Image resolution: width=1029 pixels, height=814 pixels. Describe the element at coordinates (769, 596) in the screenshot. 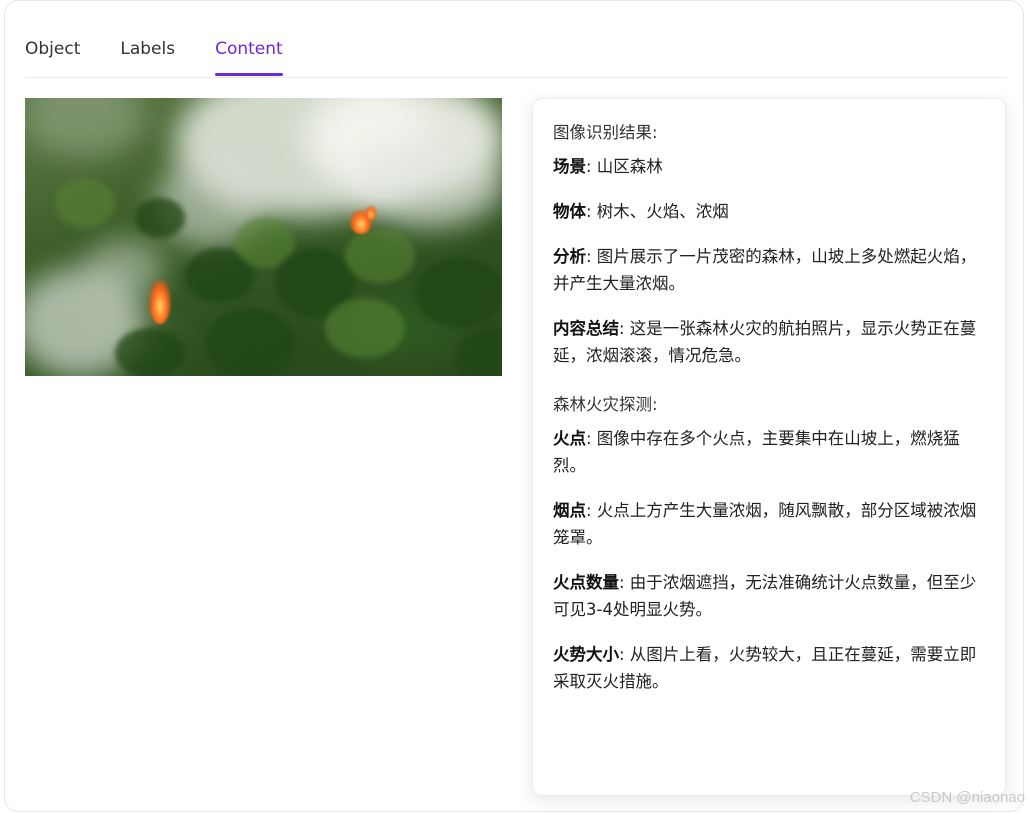

I see `detection-item-fire-count: 火点数量: 由于浓烟遮挡，无法准确统计火点数量，但至少可见3-4处明显火势。` at that location.